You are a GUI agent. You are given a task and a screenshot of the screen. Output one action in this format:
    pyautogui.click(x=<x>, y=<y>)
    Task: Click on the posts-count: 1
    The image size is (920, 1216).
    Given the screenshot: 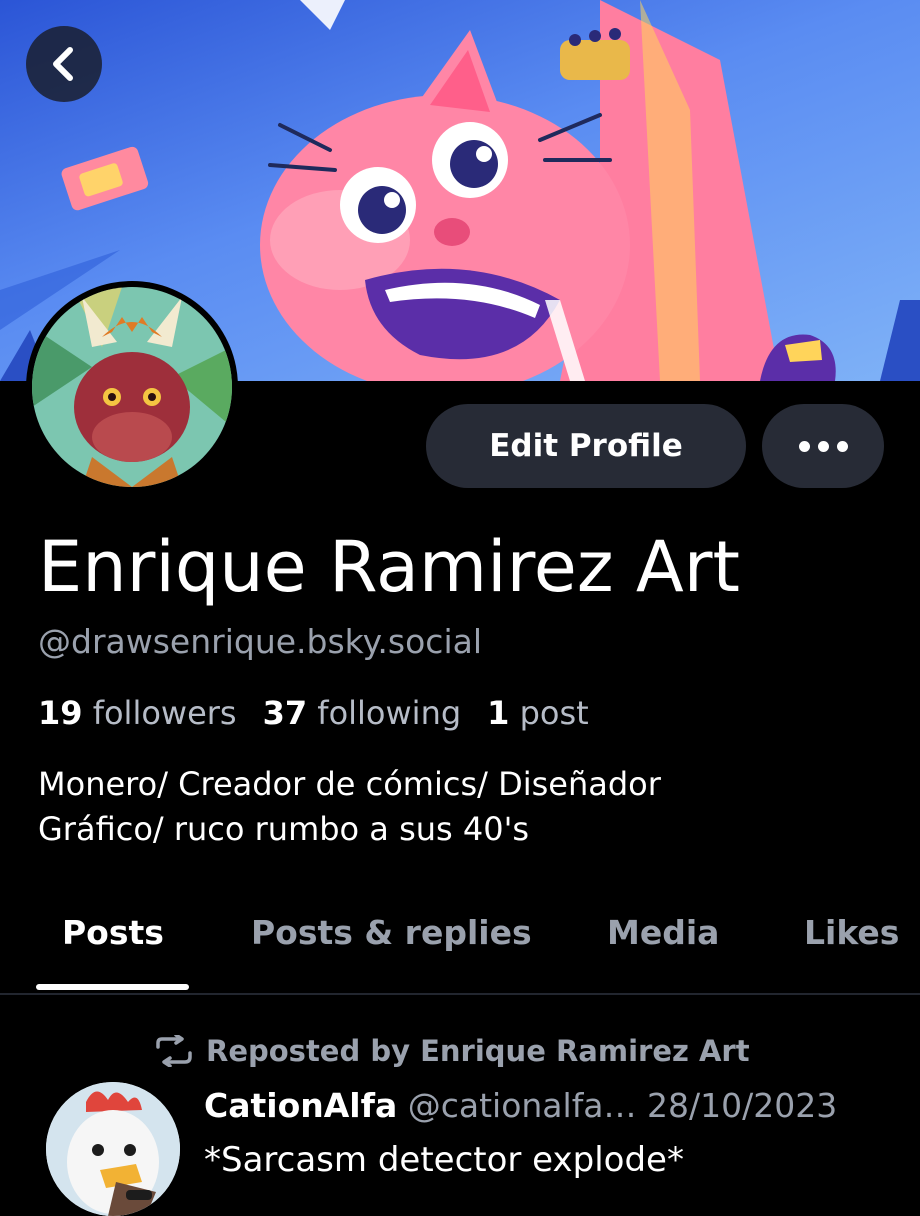 What is the action you would take?
    pyautogui.click(x=498, y=713)
    